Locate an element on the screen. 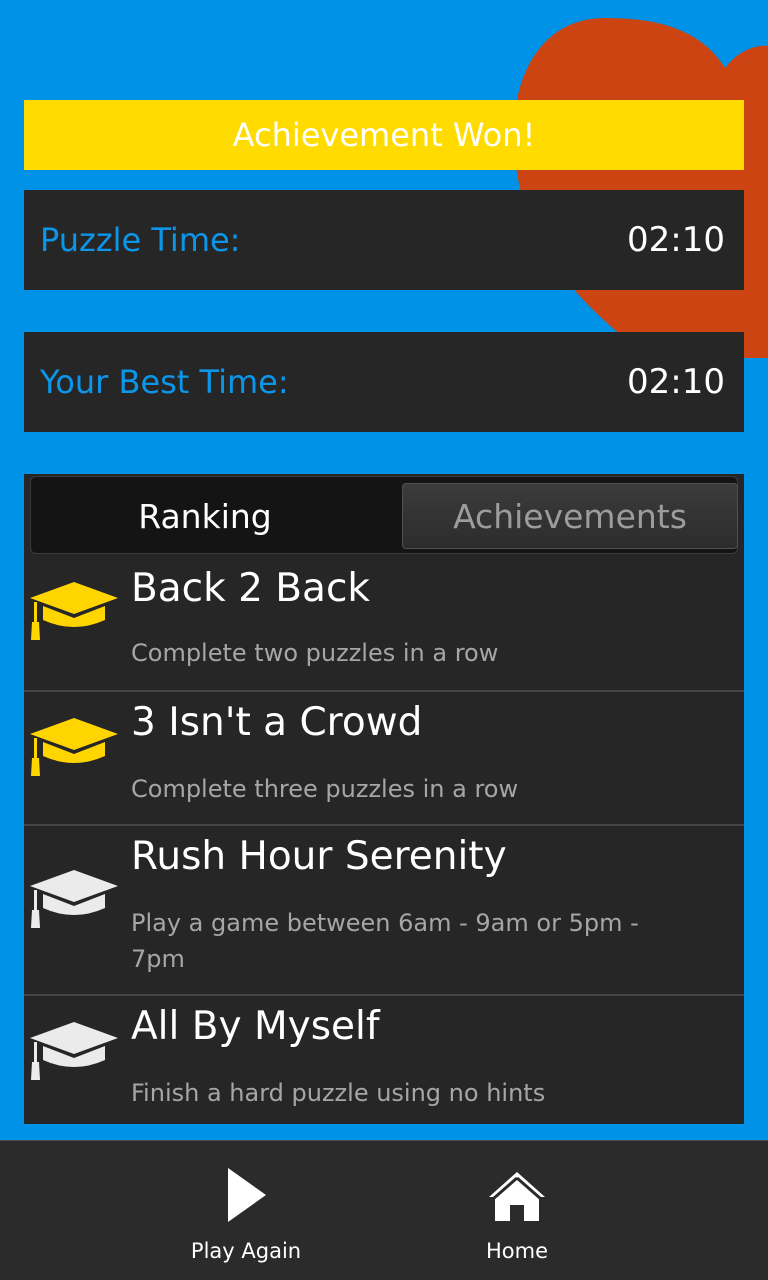 Image resolution: width=768 pixels, height=1280 pixels. achievement-title: Back 2 Back is located at coordinates (250, 588).